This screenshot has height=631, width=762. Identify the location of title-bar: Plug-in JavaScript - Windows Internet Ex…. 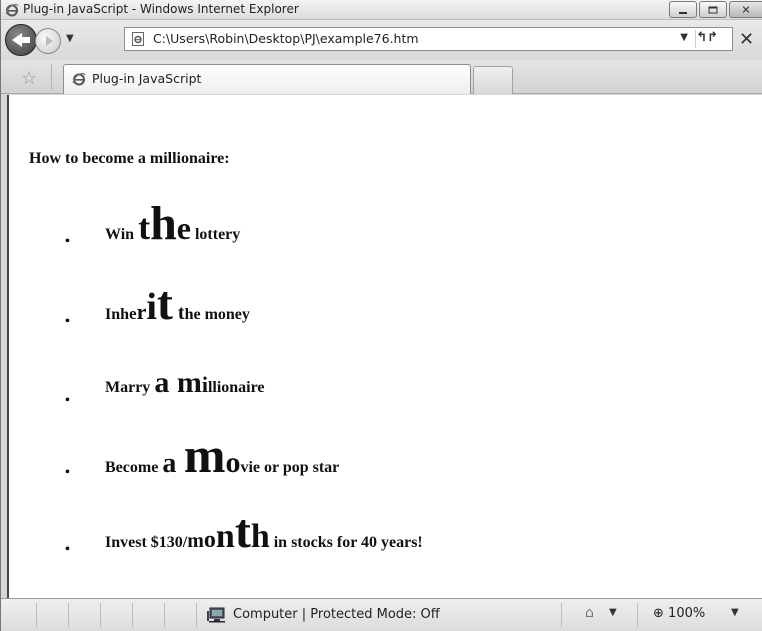
(381, 10).